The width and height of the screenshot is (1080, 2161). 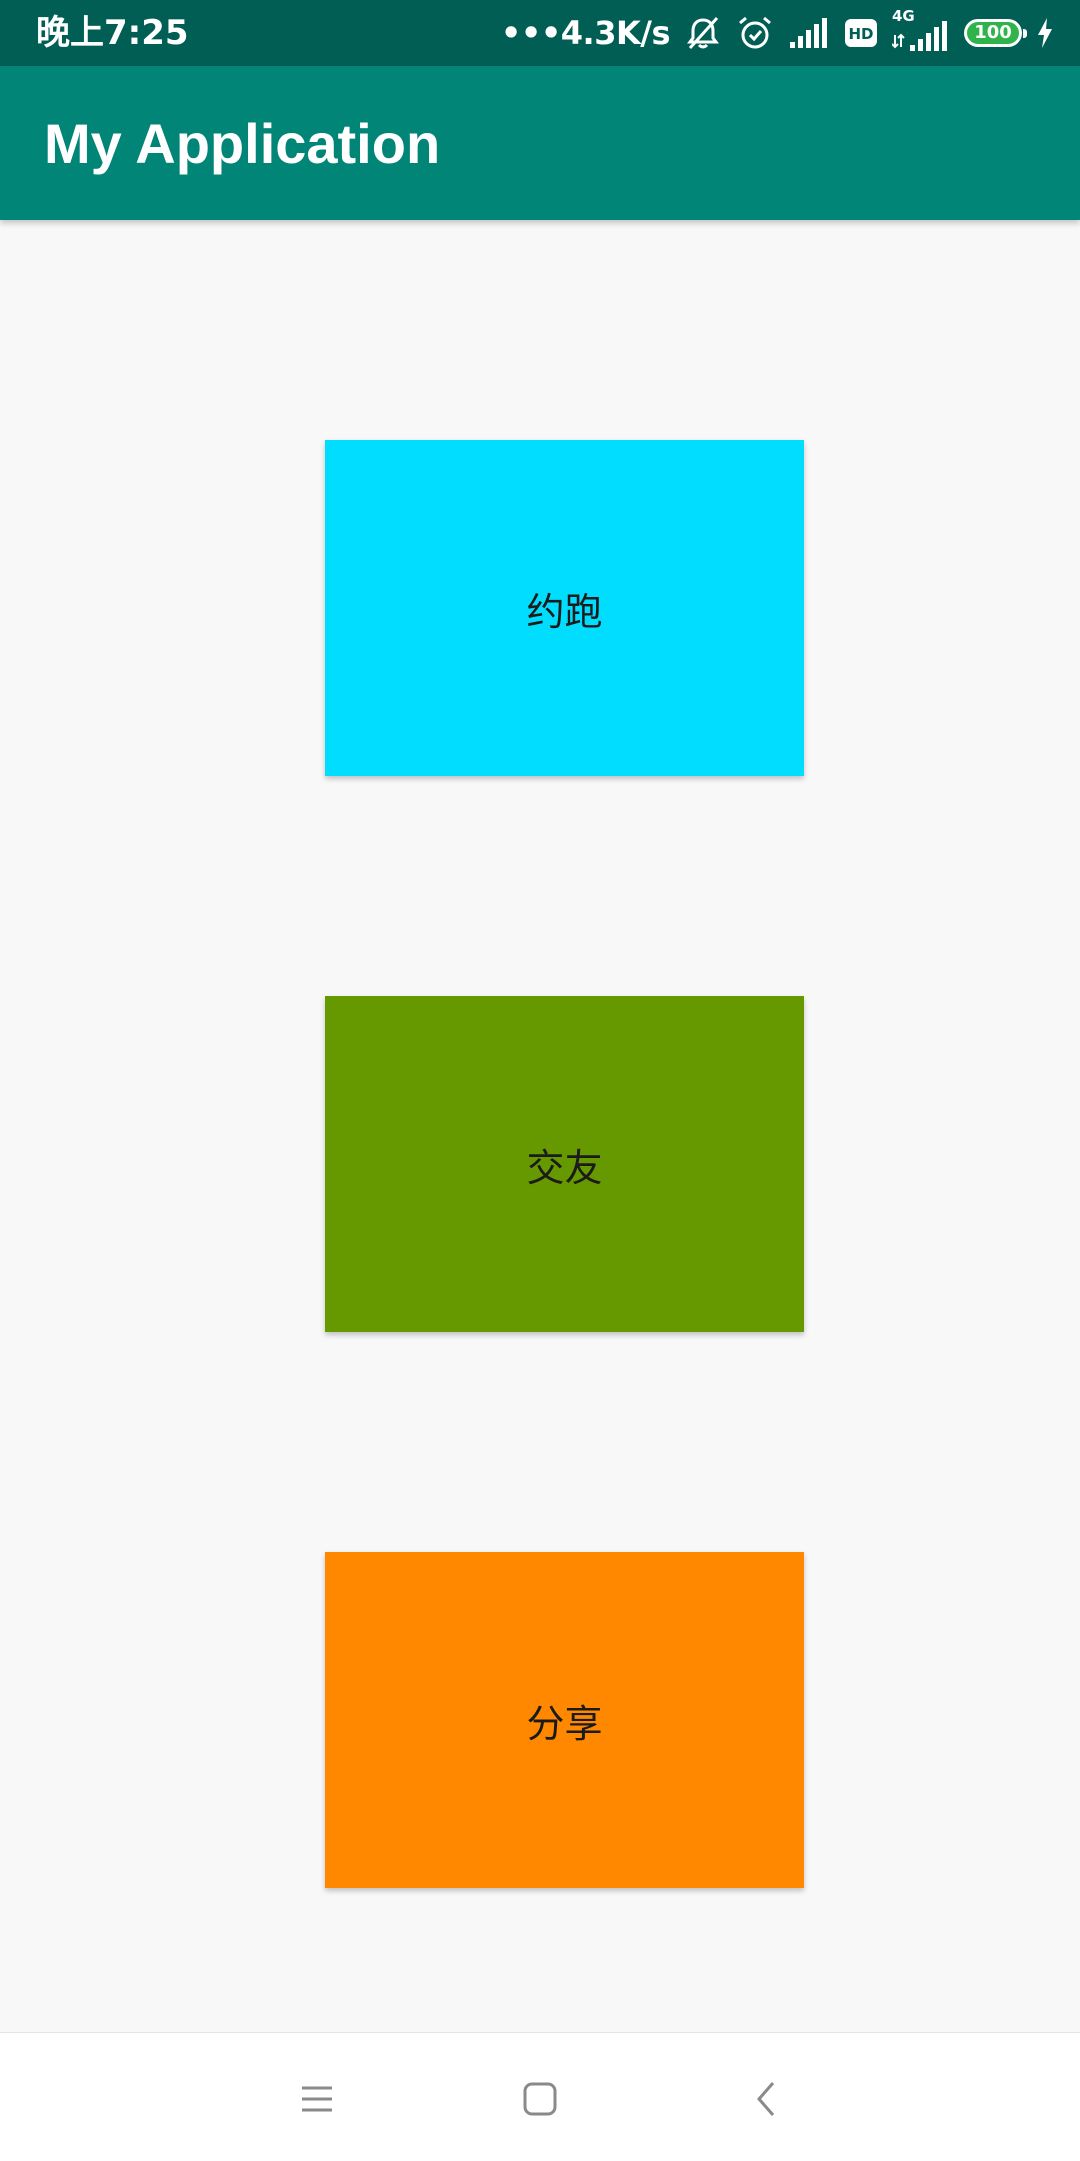 I want to click on home-icon, so click(x=540, y=2099).